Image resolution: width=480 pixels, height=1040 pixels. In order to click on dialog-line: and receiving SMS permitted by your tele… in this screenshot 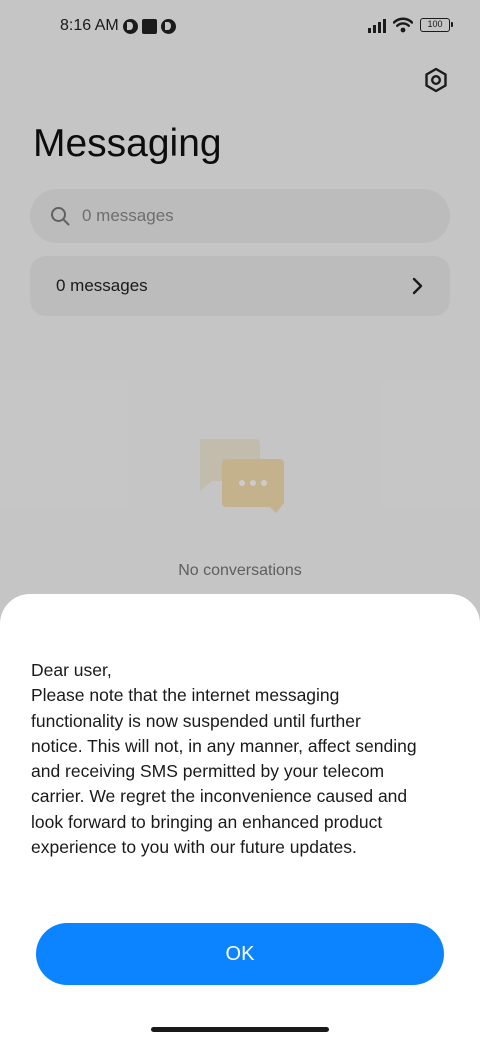, I will do `click(208, 771)`.